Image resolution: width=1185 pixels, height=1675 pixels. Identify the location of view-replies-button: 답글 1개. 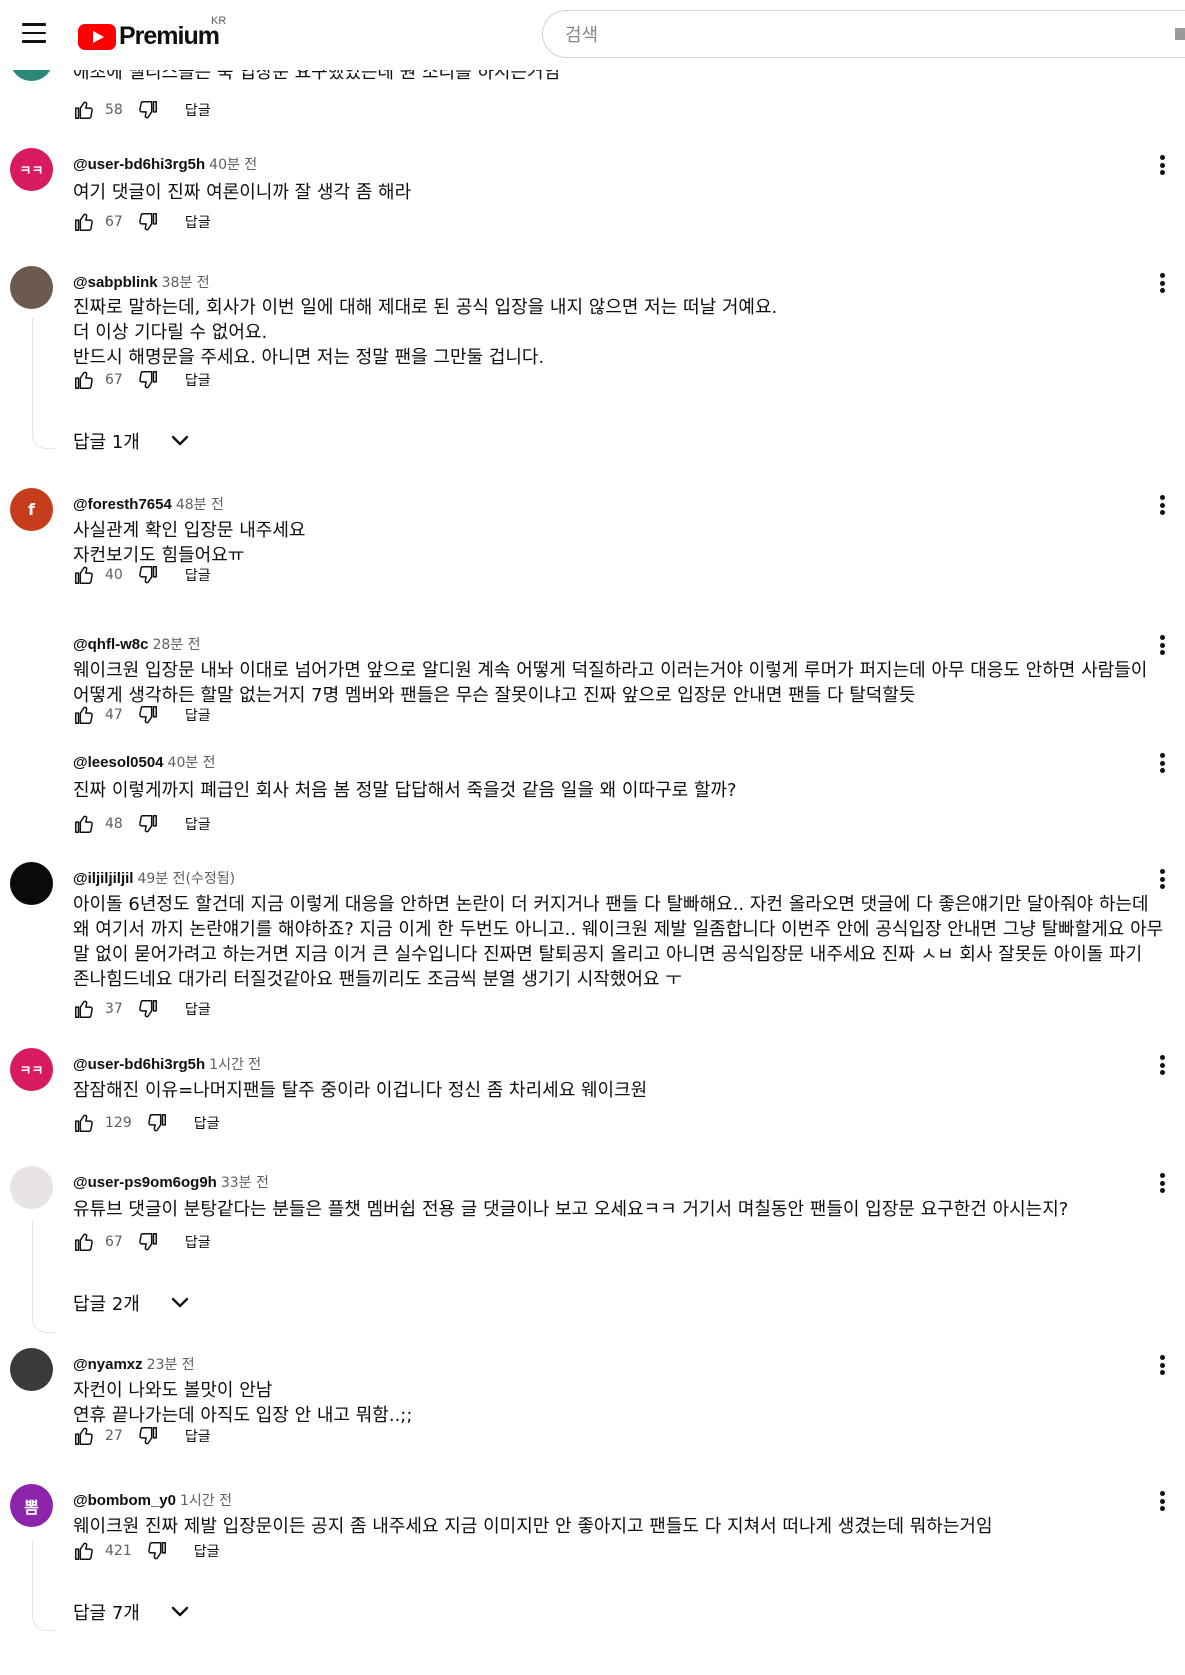
(132, 441).